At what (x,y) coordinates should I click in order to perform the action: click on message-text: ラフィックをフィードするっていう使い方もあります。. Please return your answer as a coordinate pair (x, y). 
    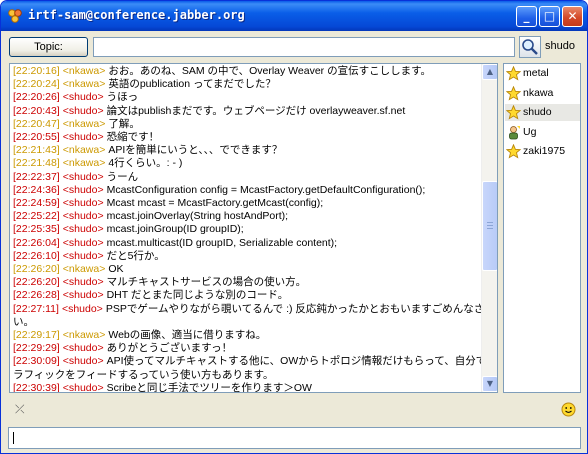
    Looking at the image, I should click on (143, 374).